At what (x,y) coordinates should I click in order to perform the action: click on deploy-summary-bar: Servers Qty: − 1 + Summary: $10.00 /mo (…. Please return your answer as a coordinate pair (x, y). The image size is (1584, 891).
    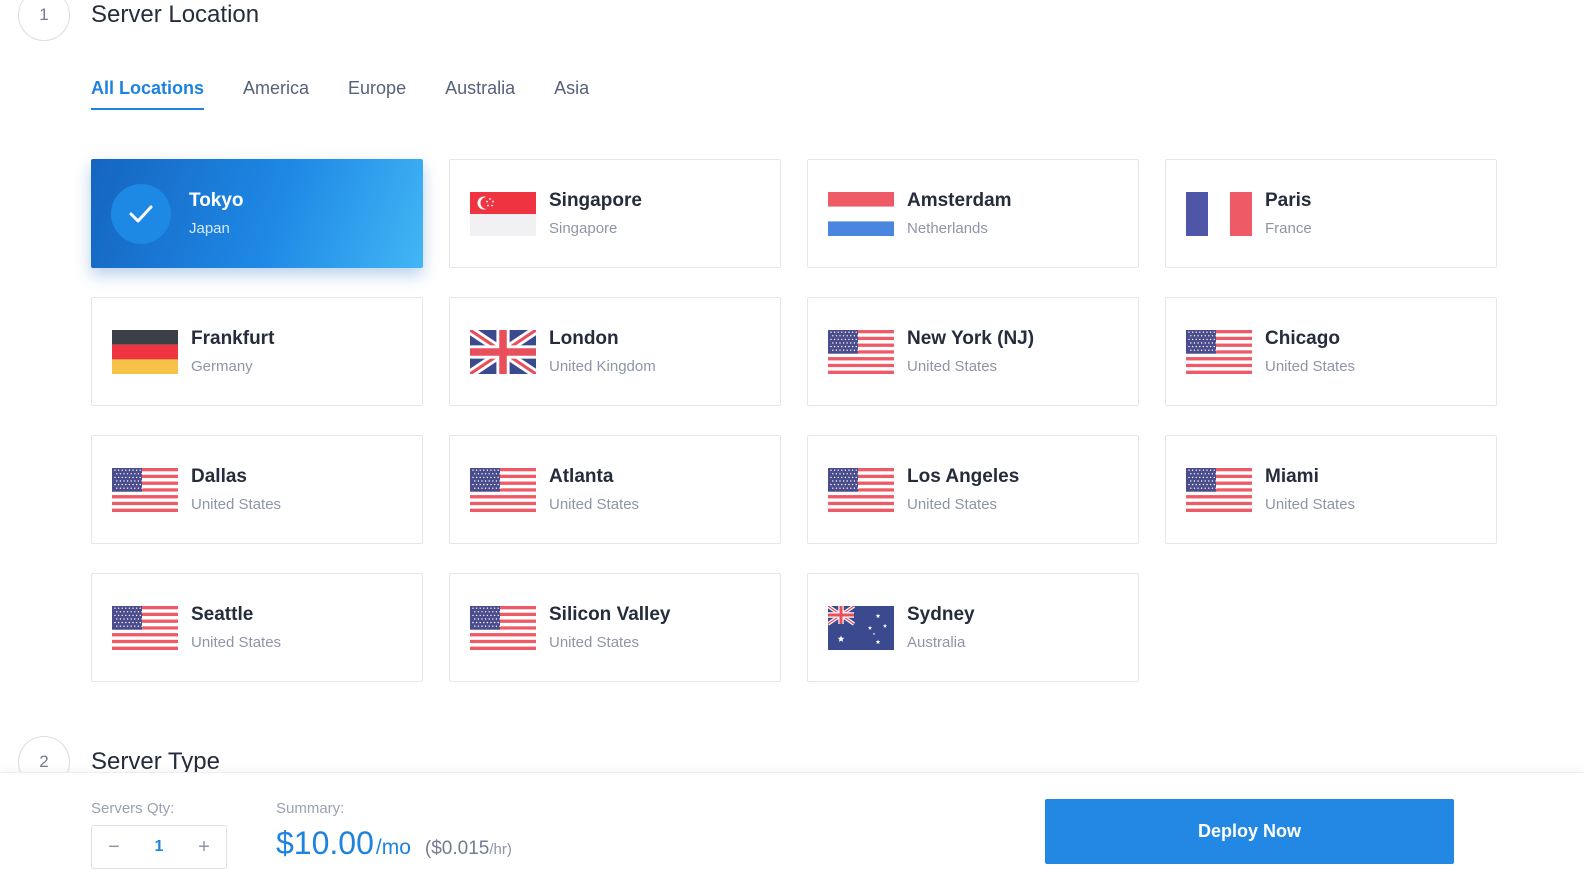
    Looking at the image, I should click on (792, 831).